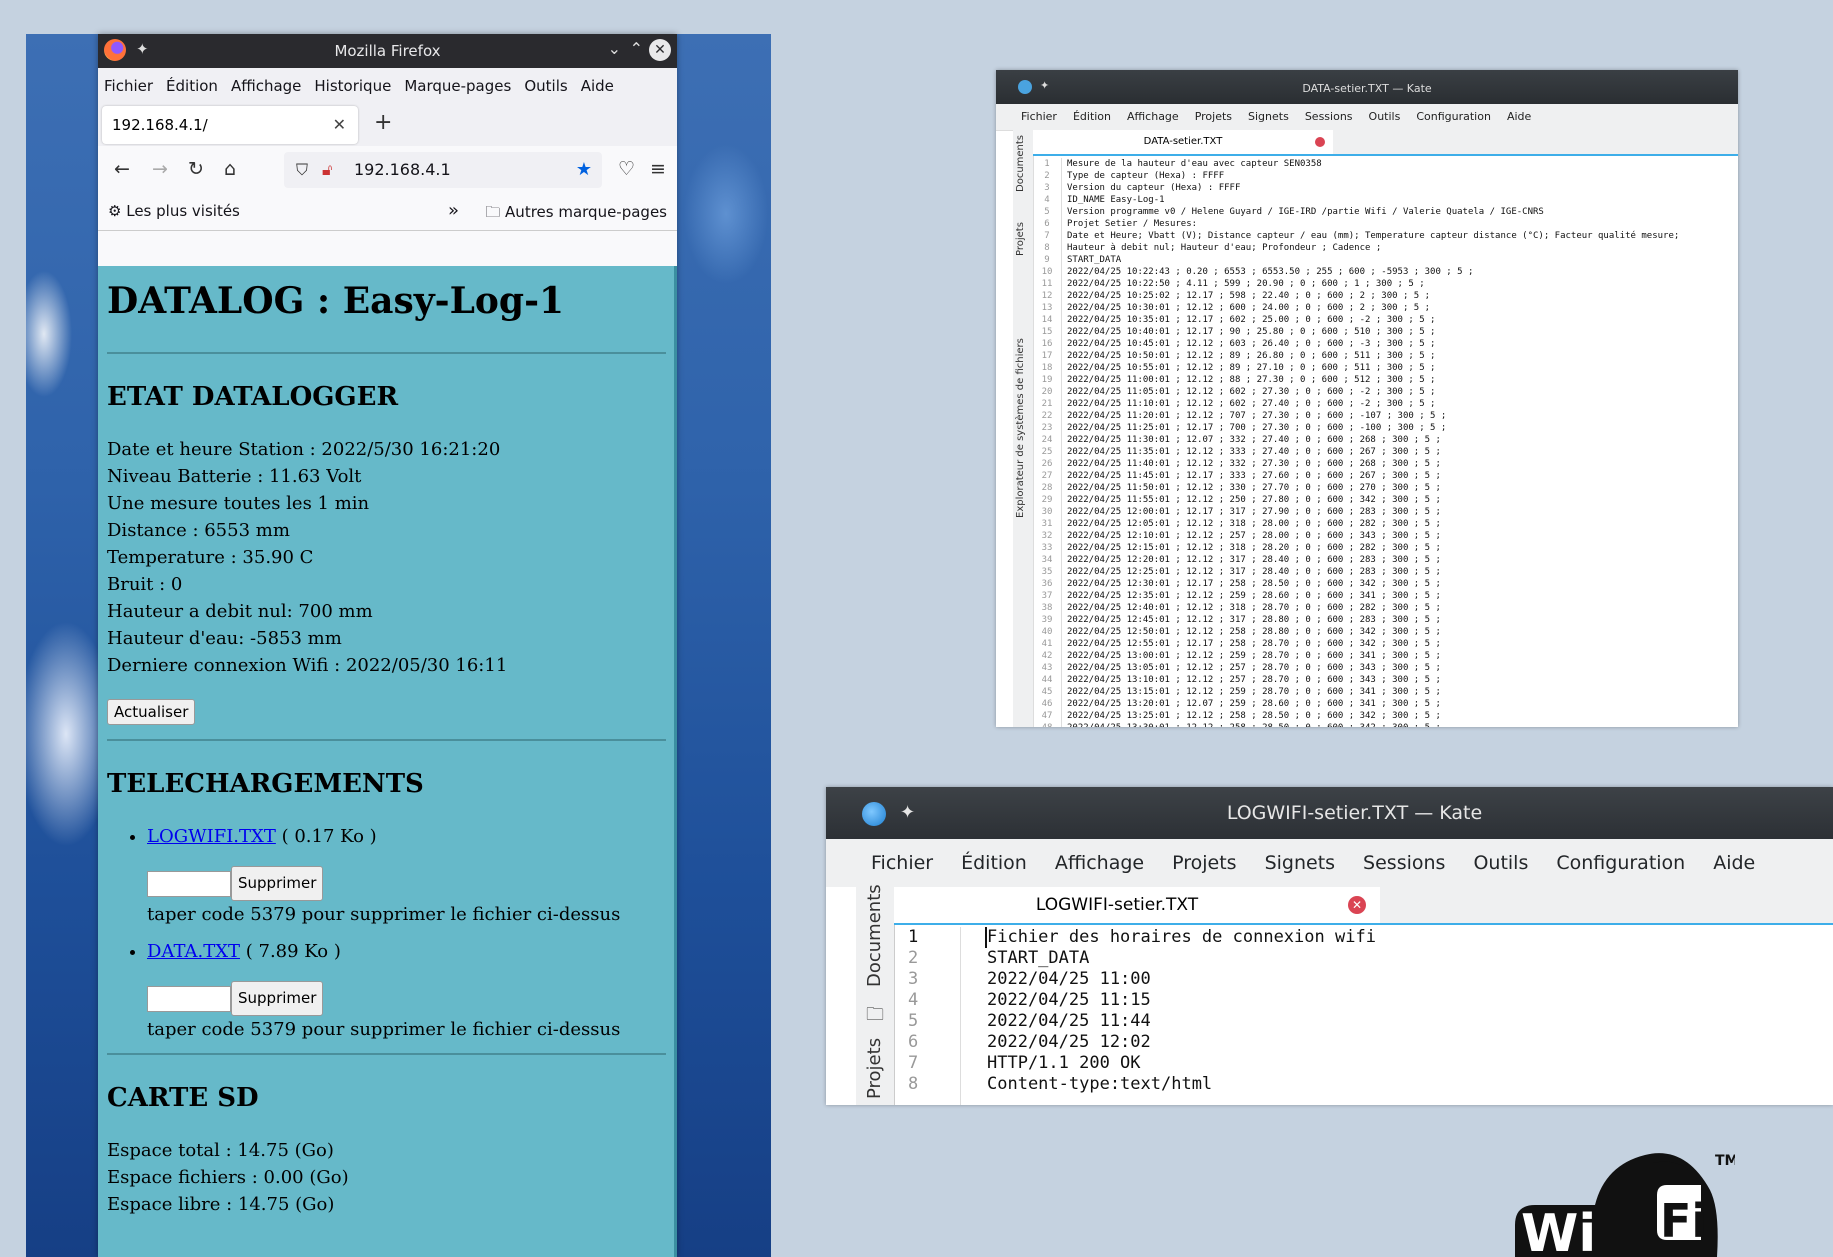 Image resolution: width=1833 pixels, height=1257 pixels. What do you see at coordinates (211, 836) in the screenshot?
I see `logwifi-link: LOGWIFI.TXT` at bounding box center [211, 836].